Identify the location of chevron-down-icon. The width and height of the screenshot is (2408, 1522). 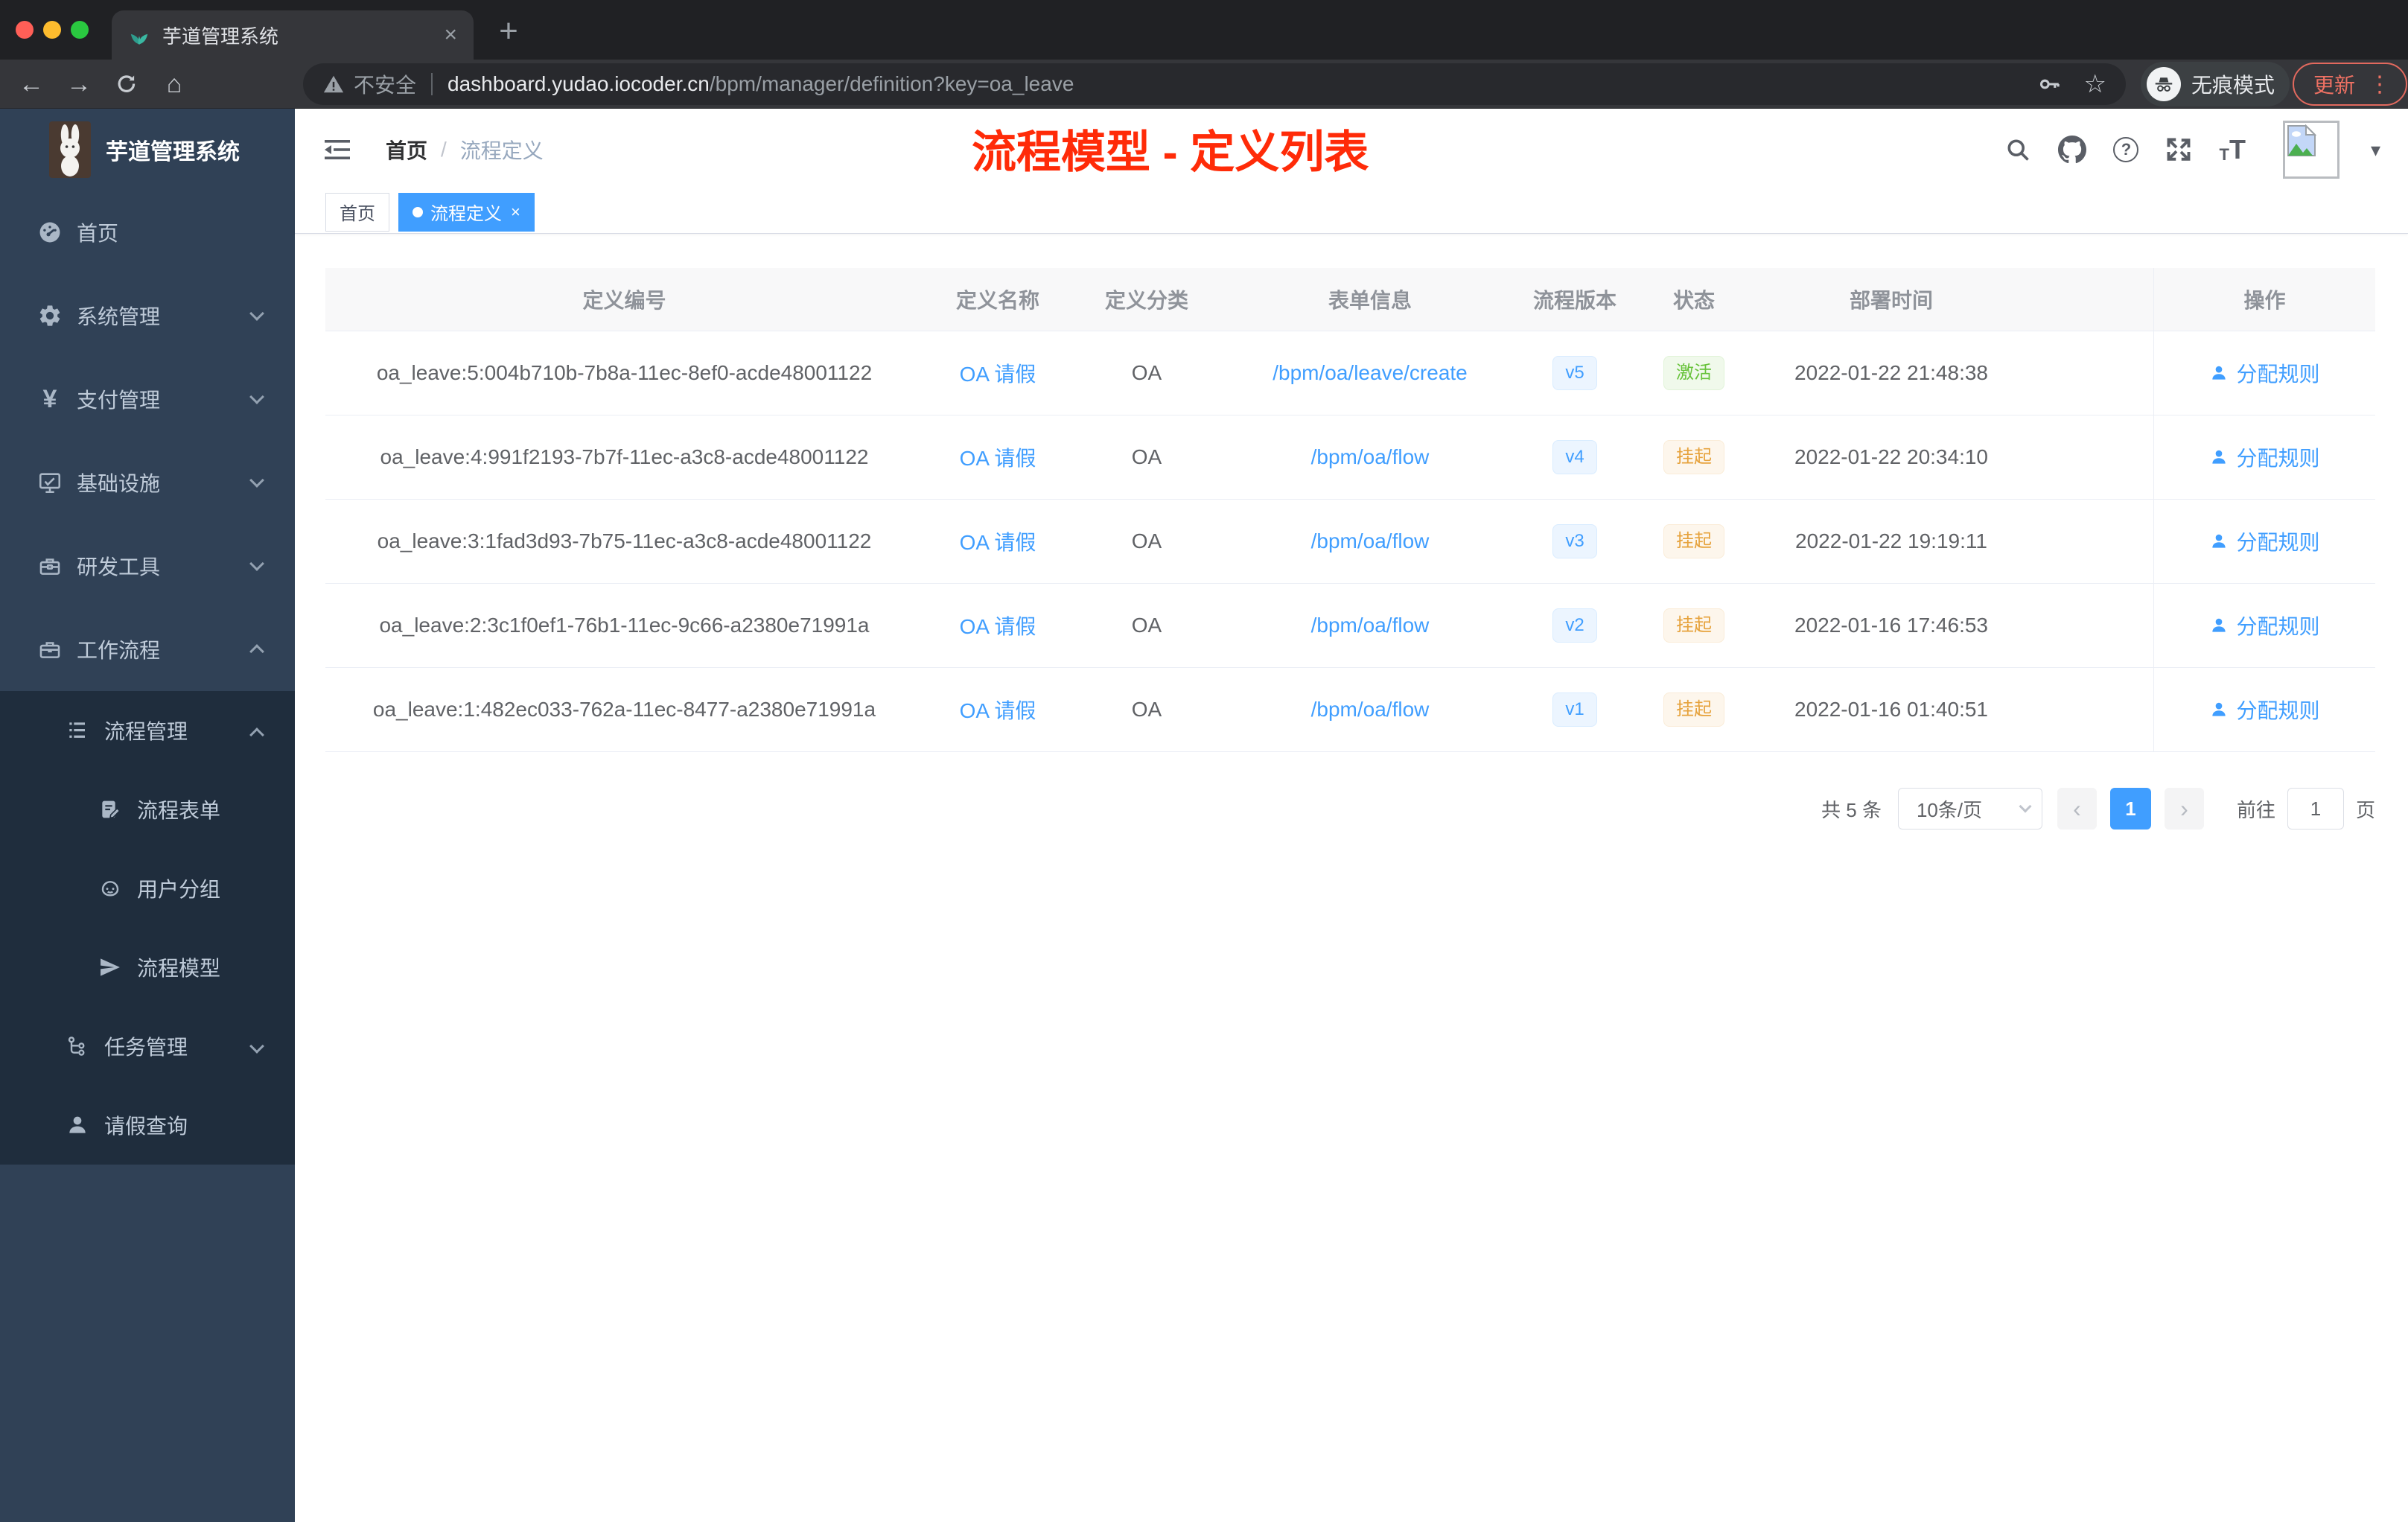
(256, 563).